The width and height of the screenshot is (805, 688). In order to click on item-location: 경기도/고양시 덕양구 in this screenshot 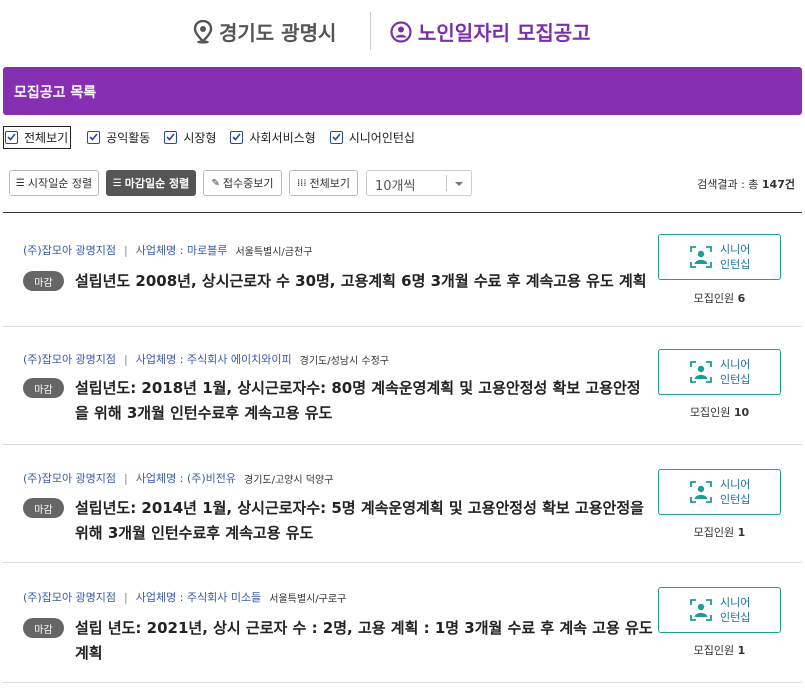, I will do `click(289, 480)`.